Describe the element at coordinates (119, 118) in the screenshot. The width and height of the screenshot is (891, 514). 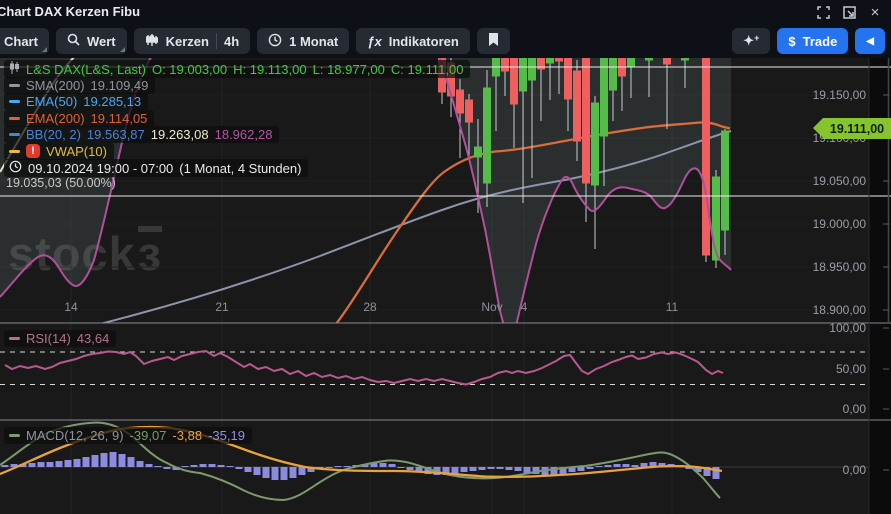
I see `ema200-value: 19.114,05` at that location.